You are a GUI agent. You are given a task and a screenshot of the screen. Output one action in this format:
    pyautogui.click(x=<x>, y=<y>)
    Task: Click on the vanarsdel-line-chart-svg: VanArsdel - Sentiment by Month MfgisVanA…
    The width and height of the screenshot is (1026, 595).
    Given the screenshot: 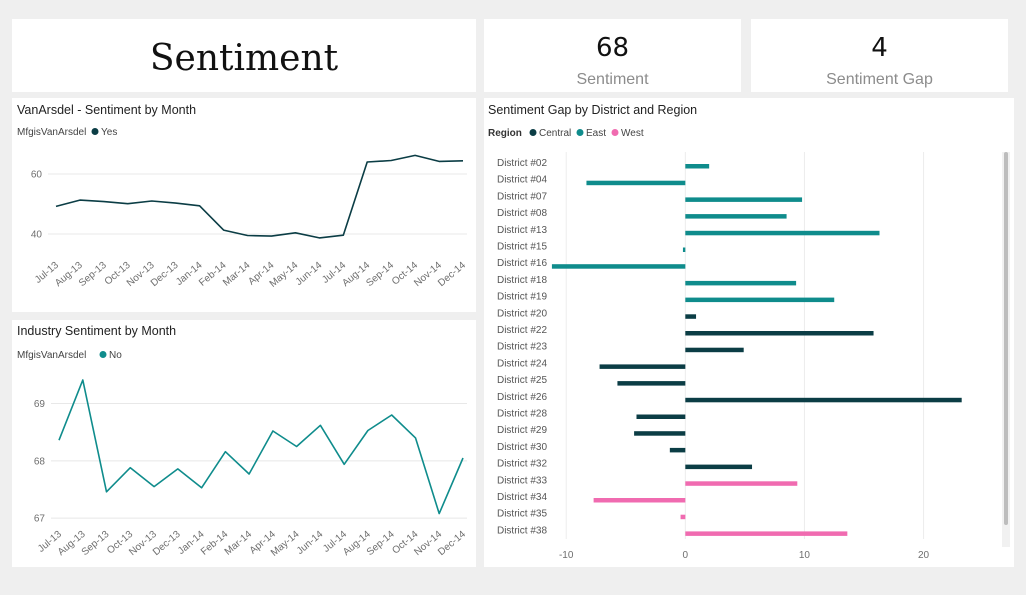 What is the action you would take?
    pyautogui.click(x=242, y=196)
    